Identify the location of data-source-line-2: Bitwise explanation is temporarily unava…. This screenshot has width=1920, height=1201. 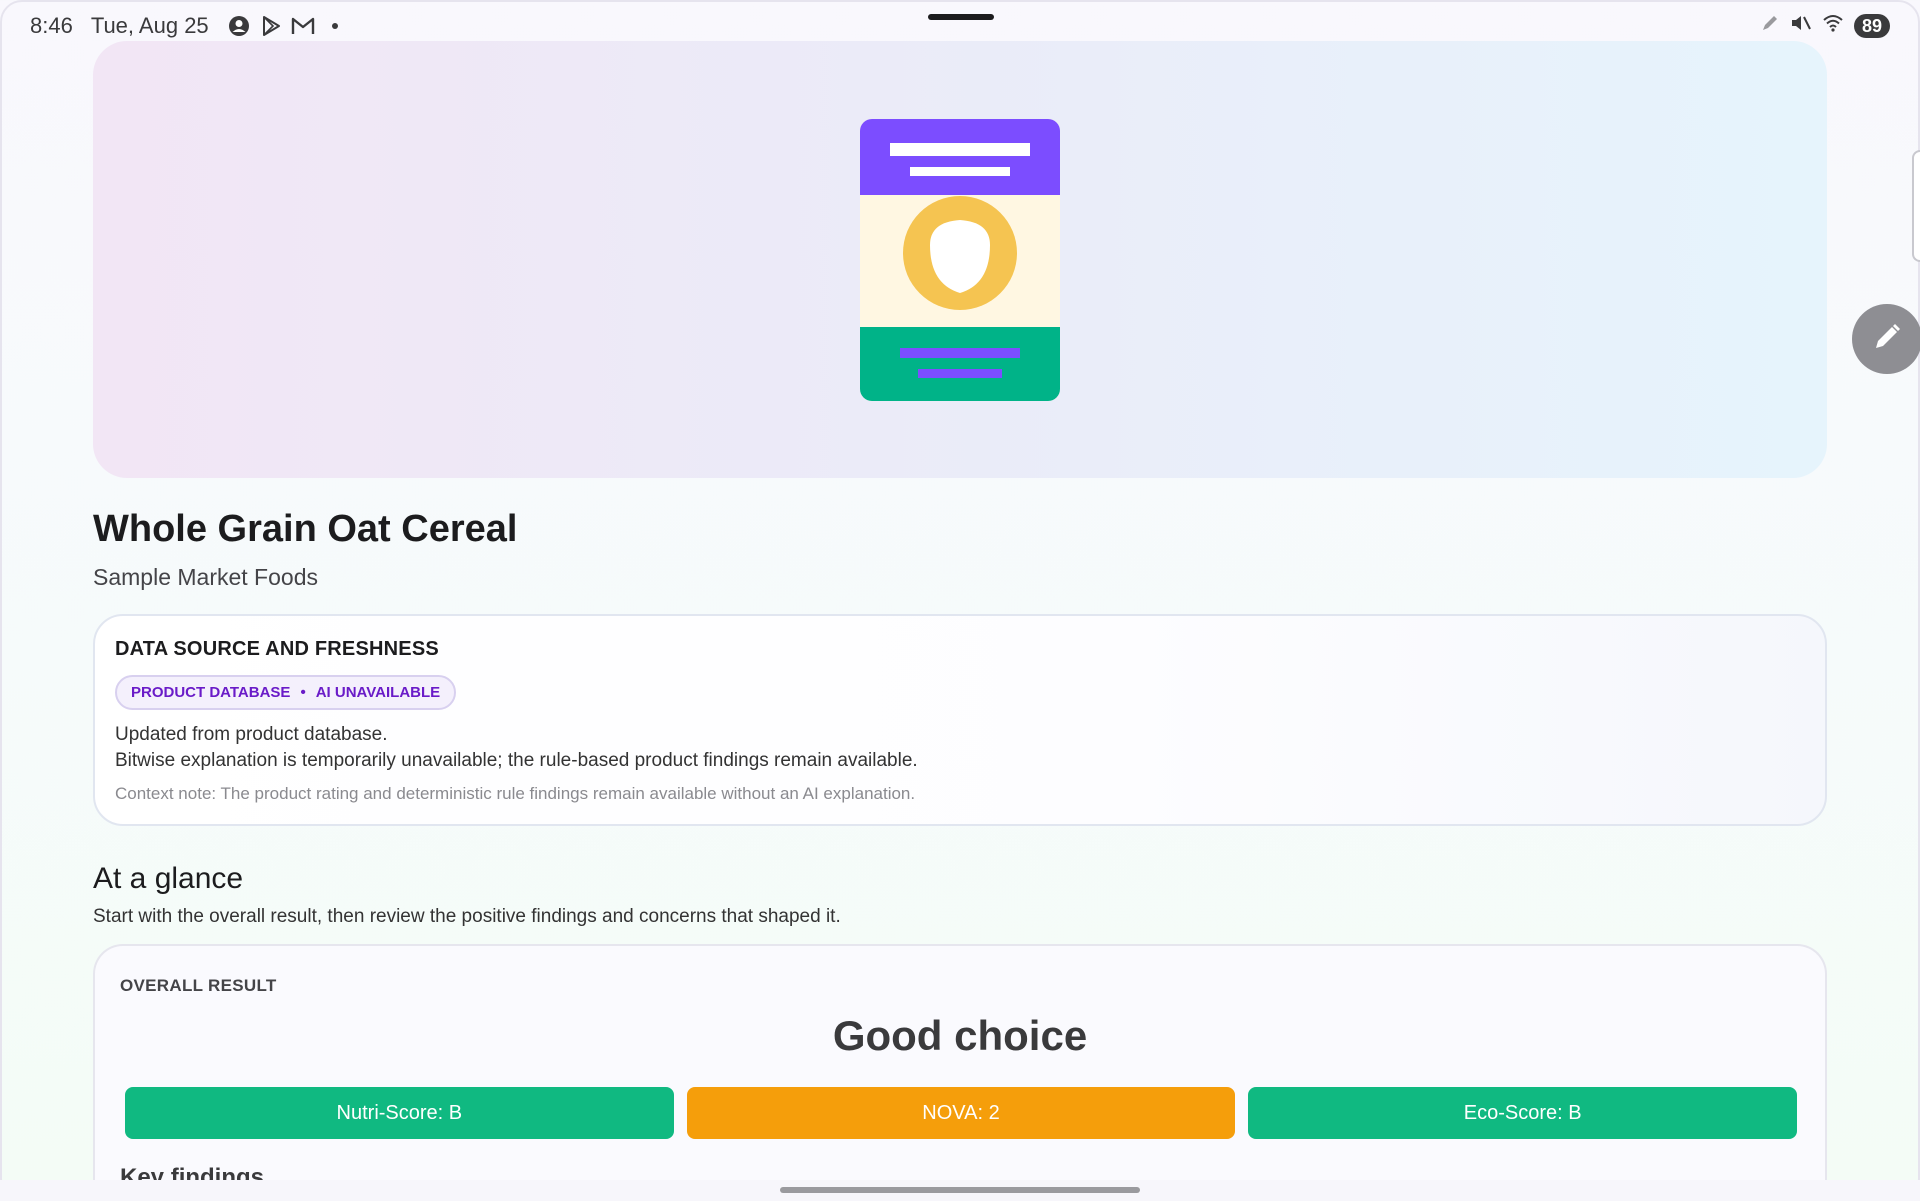
(516, 760).